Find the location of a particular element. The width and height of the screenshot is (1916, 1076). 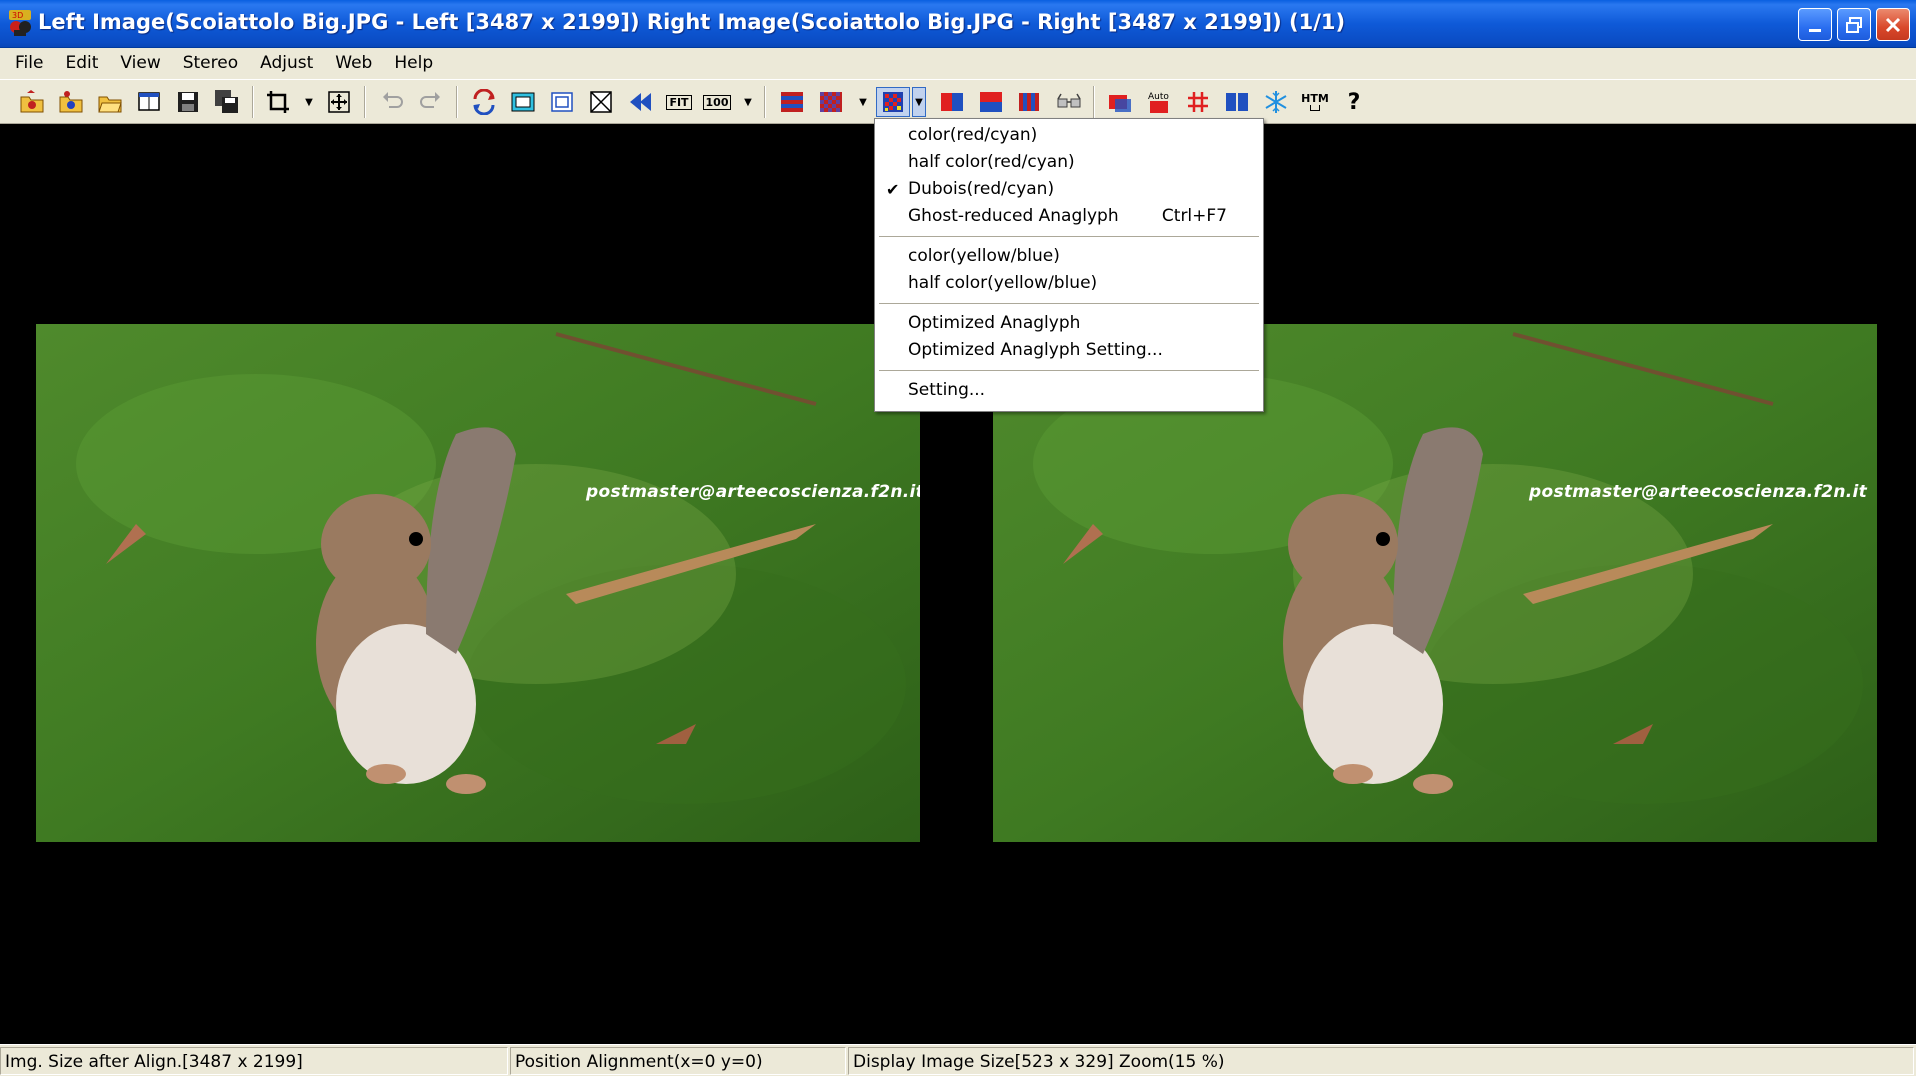

parallel-icon is located at coordinates (1237, 102).